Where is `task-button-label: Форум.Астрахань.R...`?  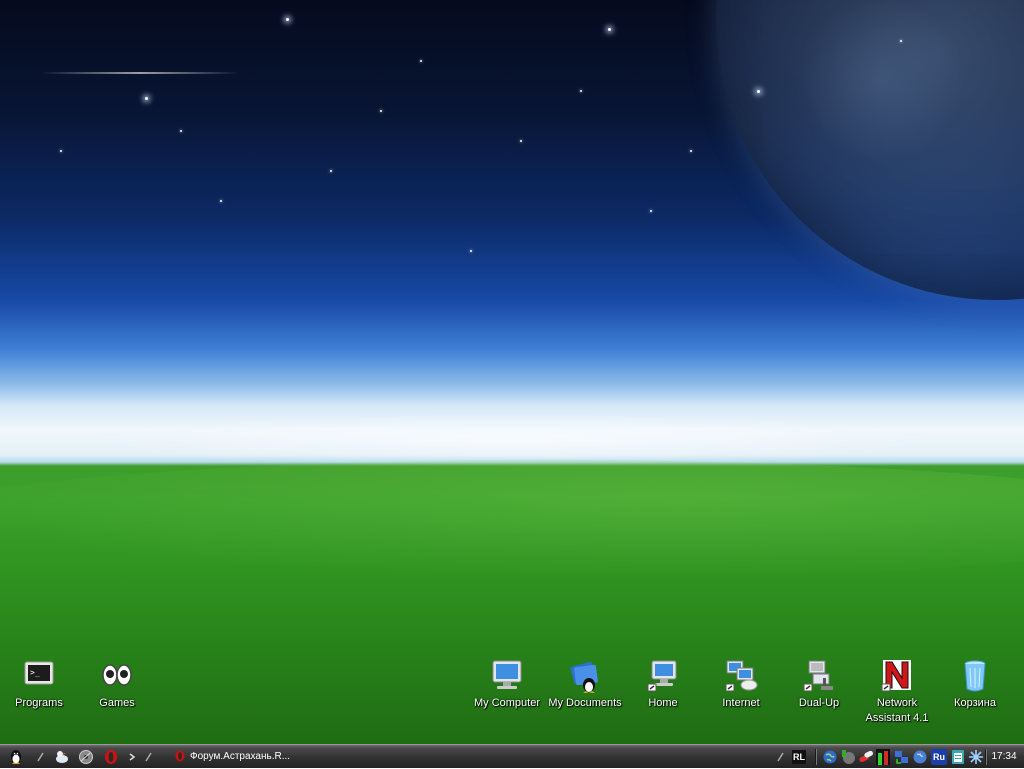 task-button-label: Форум.Астрахань.R... is located at coordinates (240, 756).